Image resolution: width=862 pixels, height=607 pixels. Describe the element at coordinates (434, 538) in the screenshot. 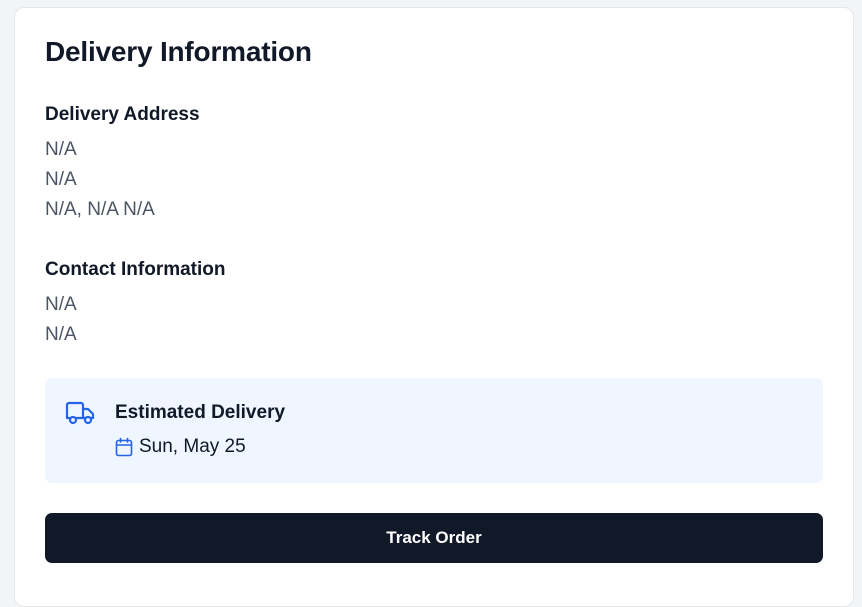

I see `track-order-button: Track Order` at that location.